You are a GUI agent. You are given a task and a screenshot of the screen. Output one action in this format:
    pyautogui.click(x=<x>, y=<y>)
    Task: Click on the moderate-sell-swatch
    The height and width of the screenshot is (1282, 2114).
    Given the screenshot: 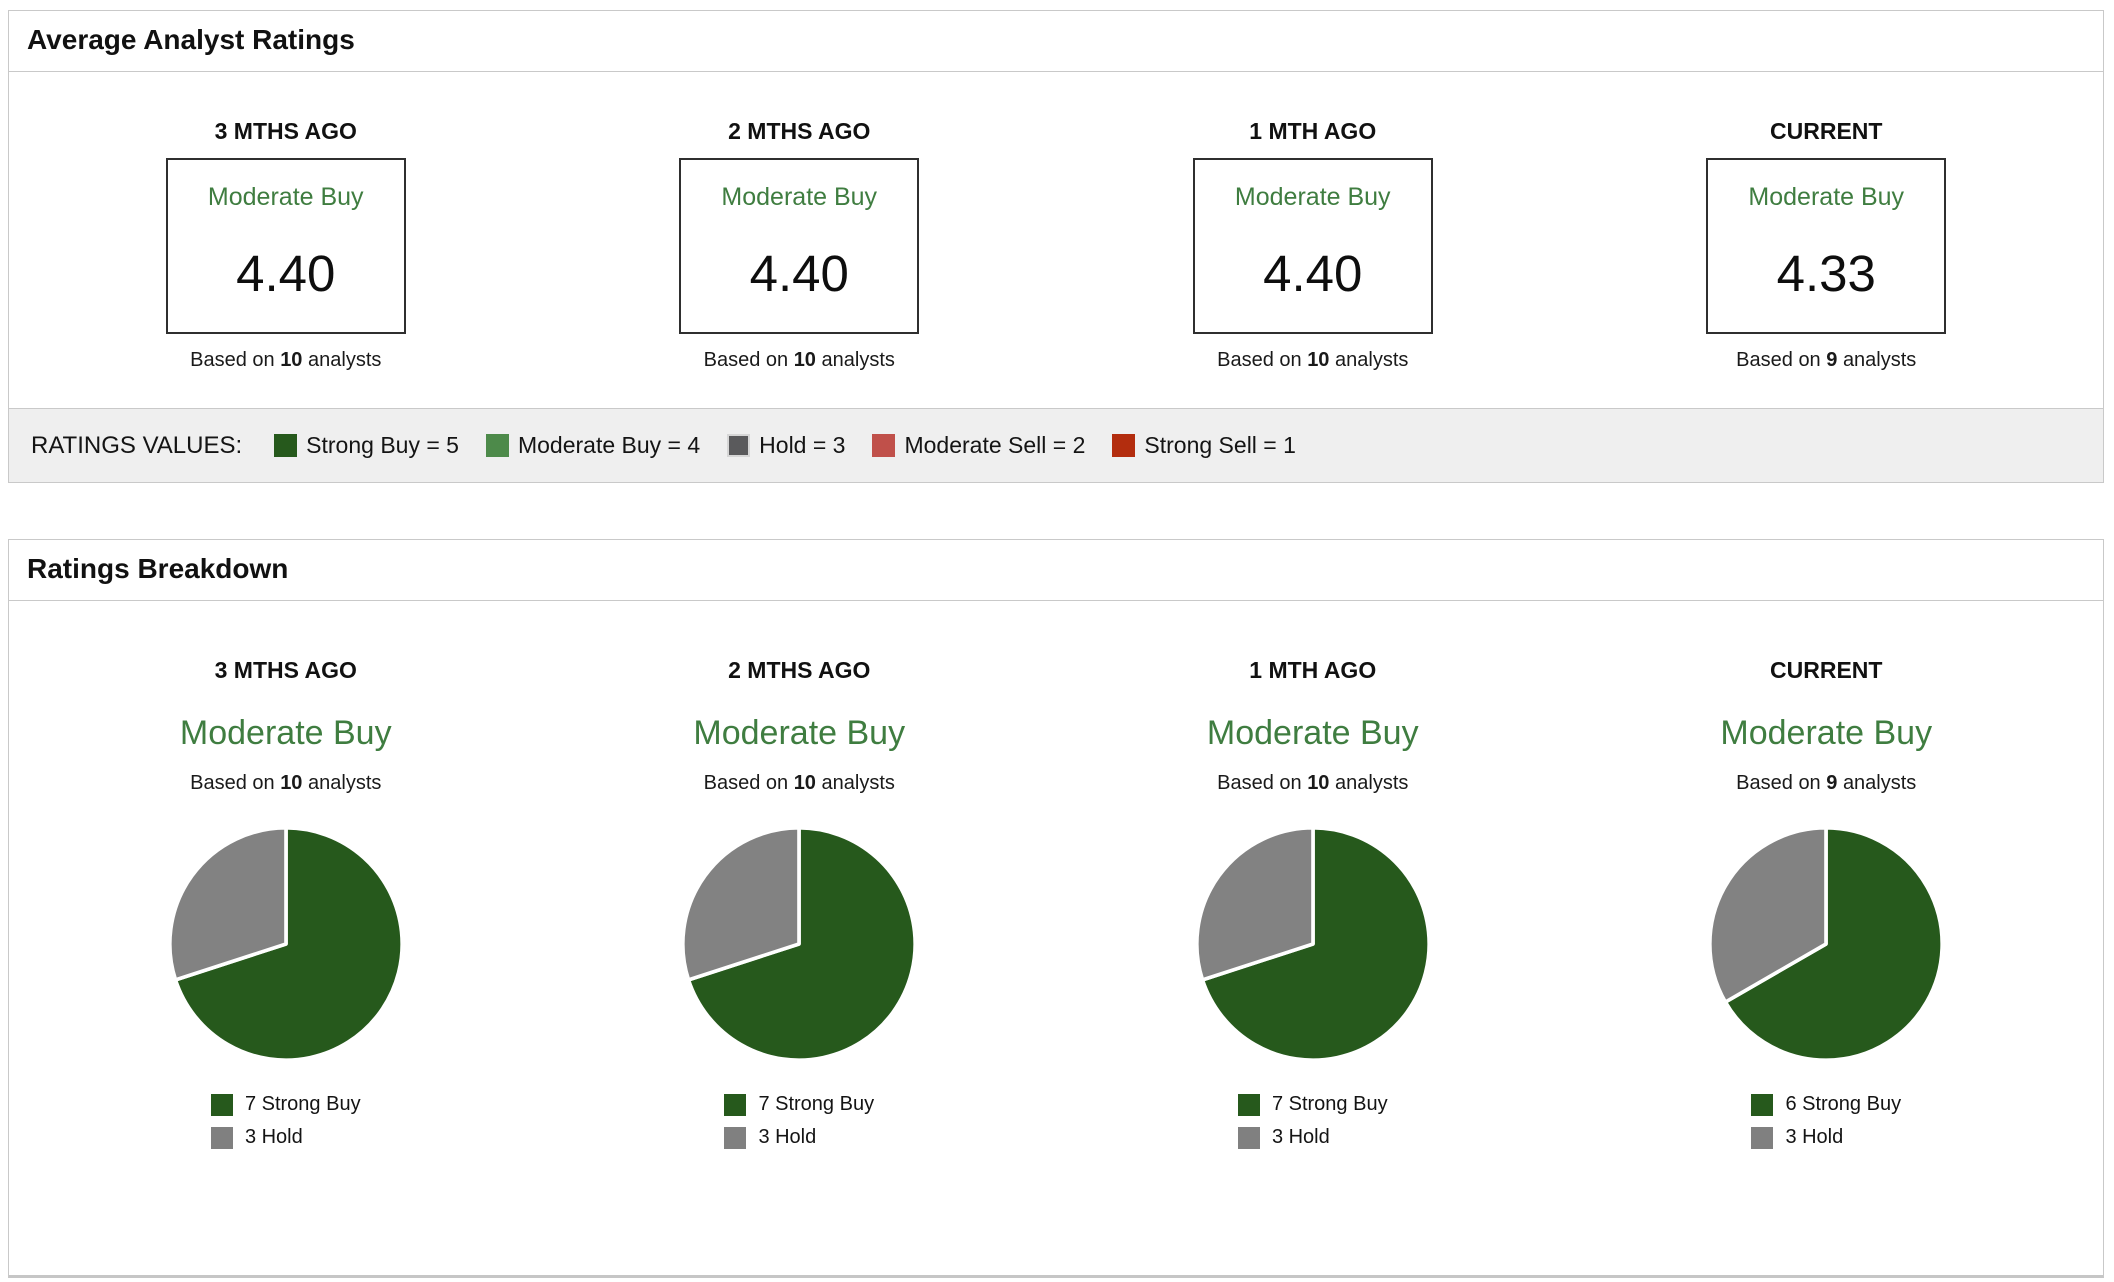 What is the action you would take?
    pyautogui.click(x=884, y=445)
    